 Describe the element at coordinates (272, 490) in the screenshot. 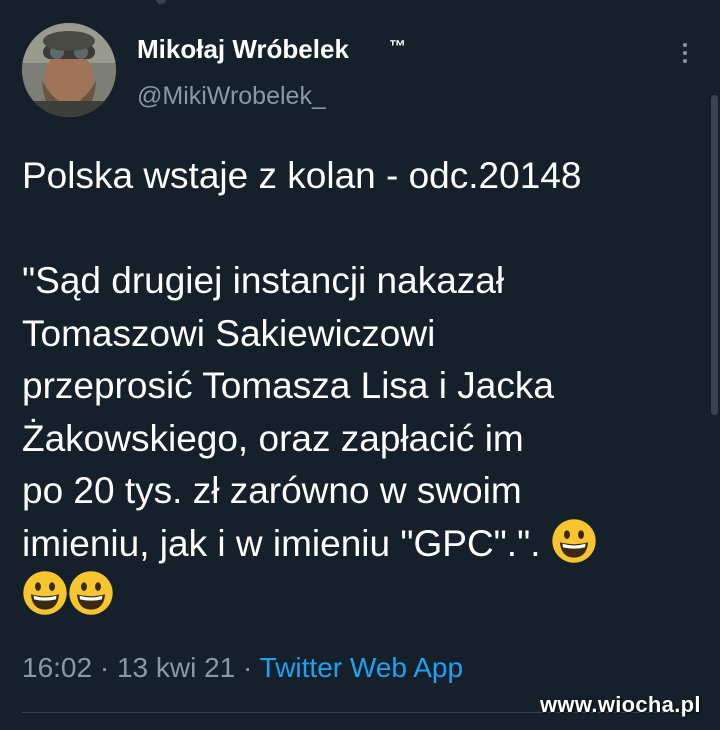

I see `tweet-line: po 20 tys. zł zarówno w swoim` at that location.